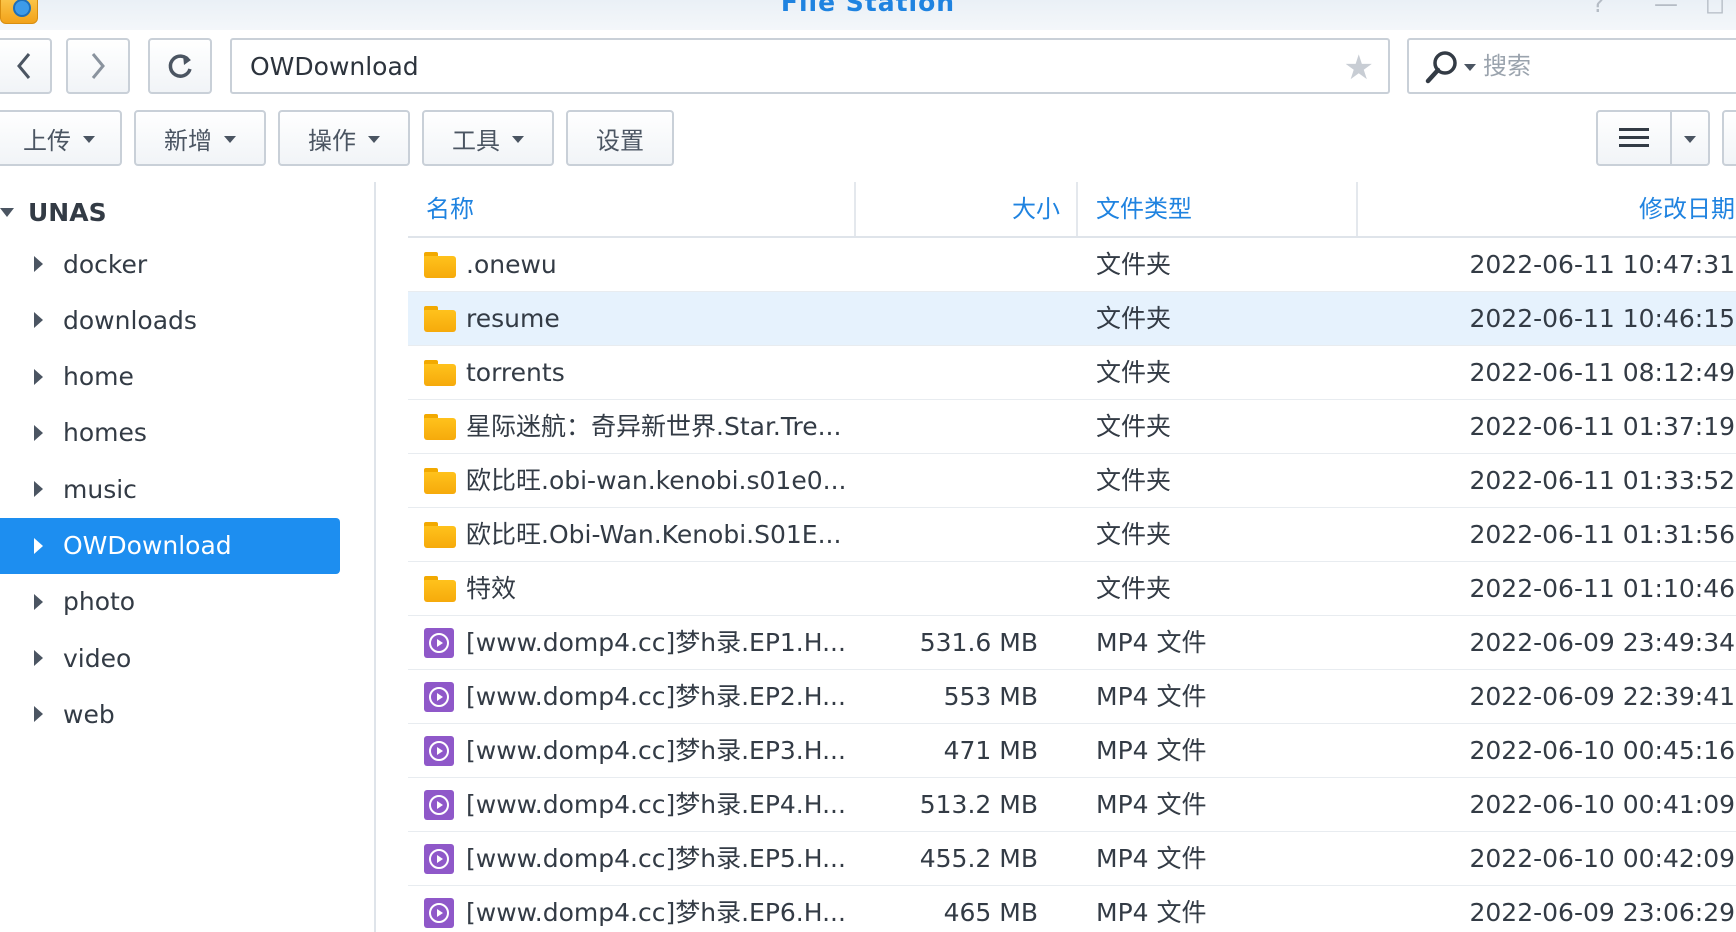  What do you see at coordinates (170, 377) in the screenshot?
I see `tree-item-home: home` at bounding box center [170, 377].